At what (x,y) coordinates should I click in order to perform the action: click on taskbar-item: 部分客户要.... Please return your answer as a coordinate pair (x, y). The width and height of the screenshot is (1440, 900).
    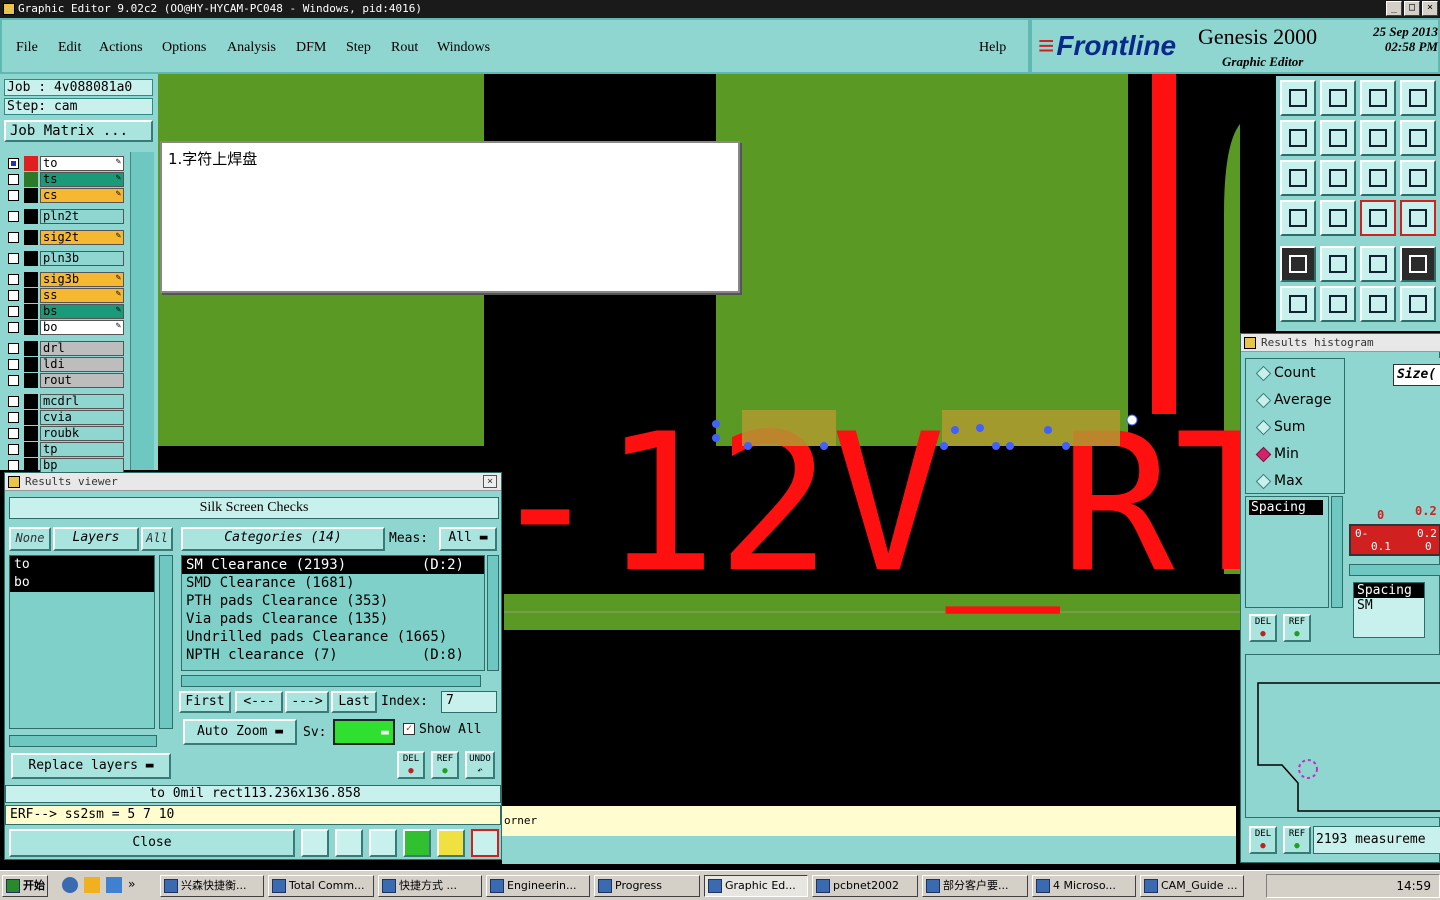
    Looking at the image, I should click on (975, 886).